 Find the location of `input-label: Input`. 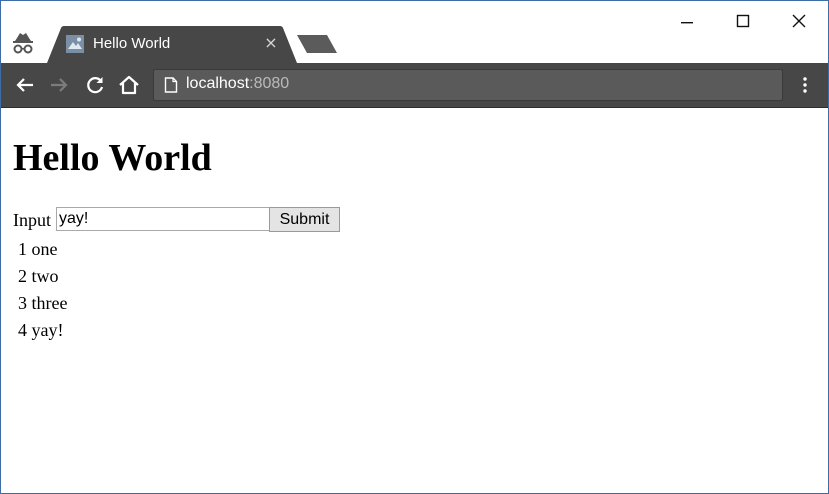

input-label: Input is located at coordinates (32, 220).